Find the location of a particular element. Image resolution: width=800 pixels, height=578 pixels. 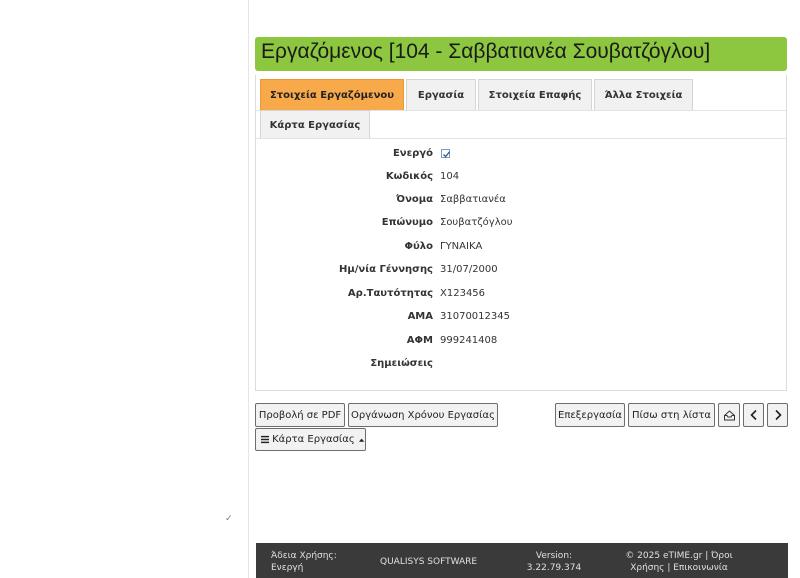

last-name-label: Επώνυμο is located at coordinates (407, 222).